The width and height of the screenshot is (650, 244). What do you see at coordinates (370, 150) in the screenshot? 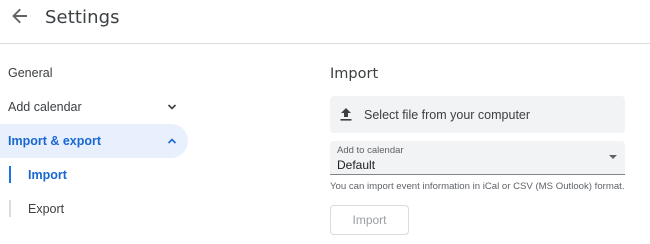
I see `calendar-select-caption: Add to calendar` at bounding box center [370, 150].